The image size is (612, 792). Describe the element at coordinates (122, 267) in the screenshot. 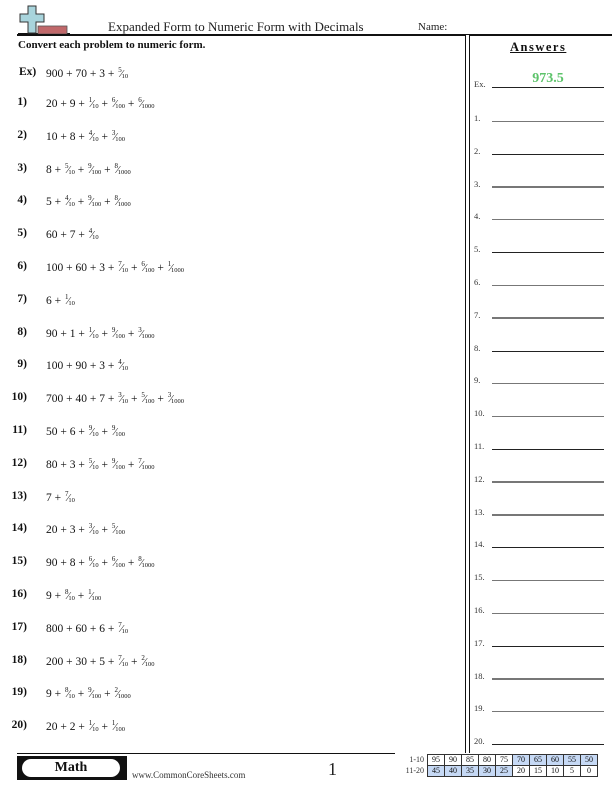

I see `fraction: 7⁄10` at that location.